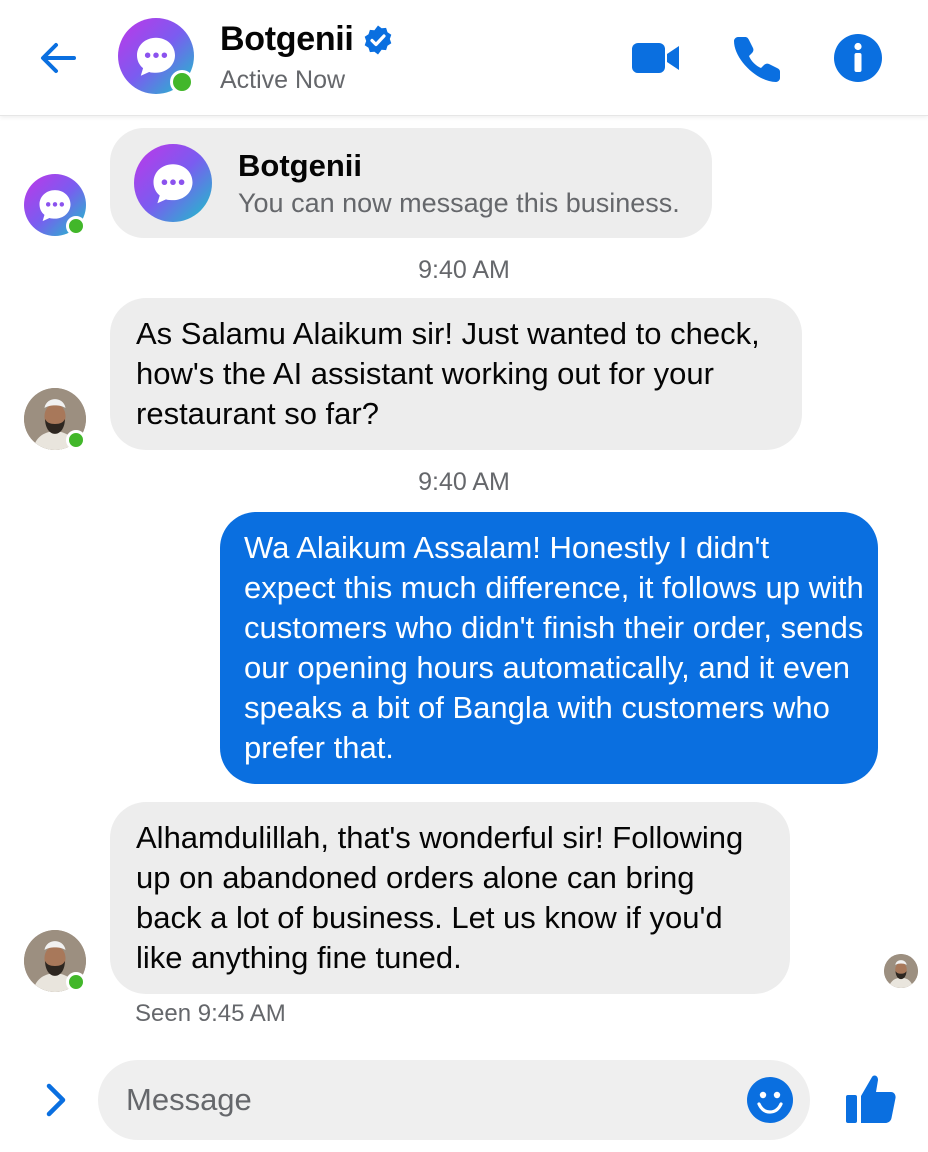  Describe the element at coordinates (283, 80) in the screenshot. I see `contact-status: Active Now` at that location.